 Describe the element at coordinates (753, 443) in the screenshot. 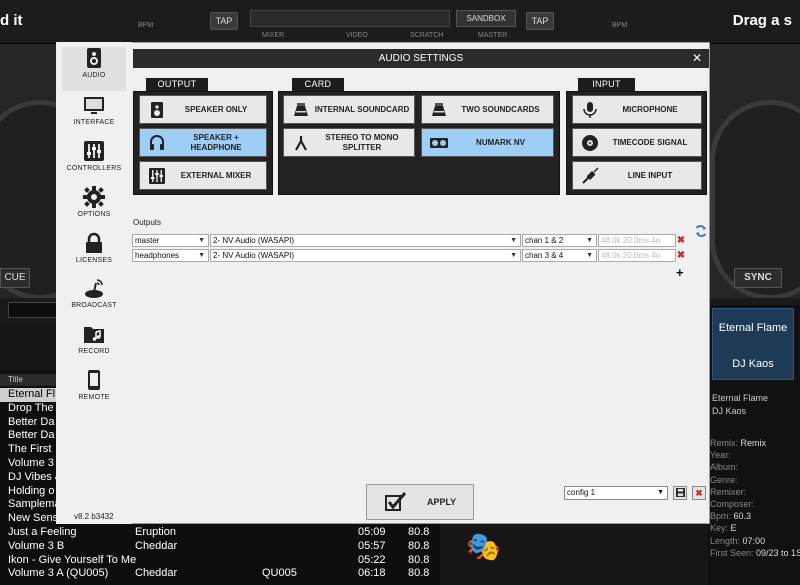

I see `info-field-value: Remix` at that location.